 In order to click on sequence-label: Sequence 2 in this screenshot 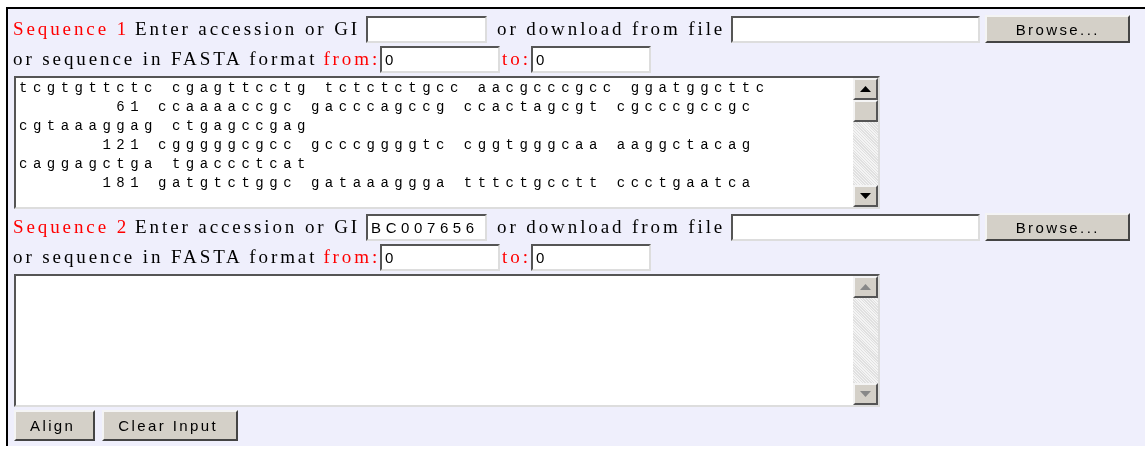, I will do `click(71, 227)`.